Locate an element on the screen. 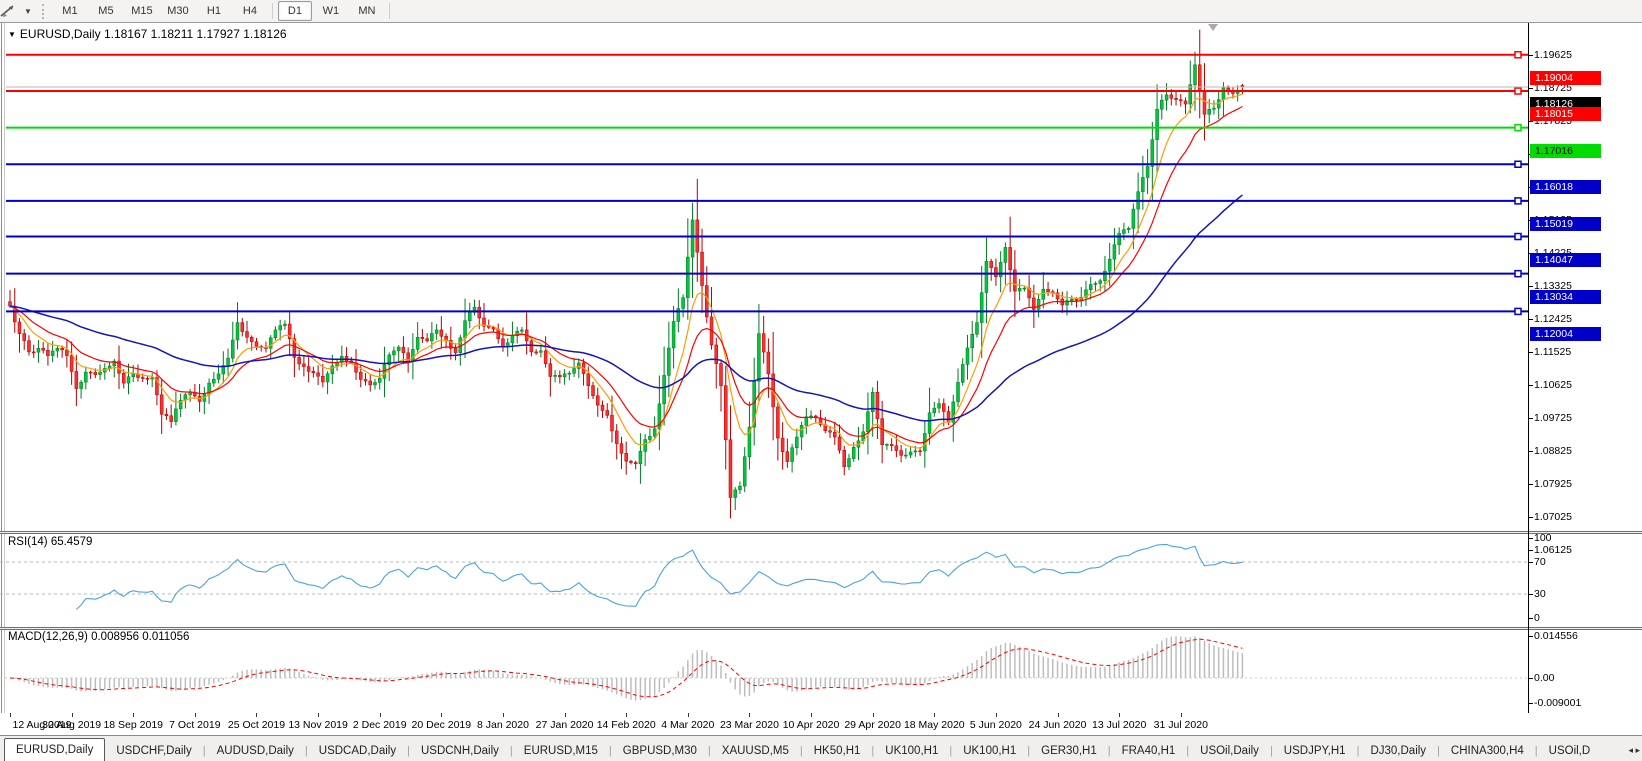 The height and width of the screenshot is (761, 1642). level-price-label: 1.19004 is located at coordinates (1565, 77).